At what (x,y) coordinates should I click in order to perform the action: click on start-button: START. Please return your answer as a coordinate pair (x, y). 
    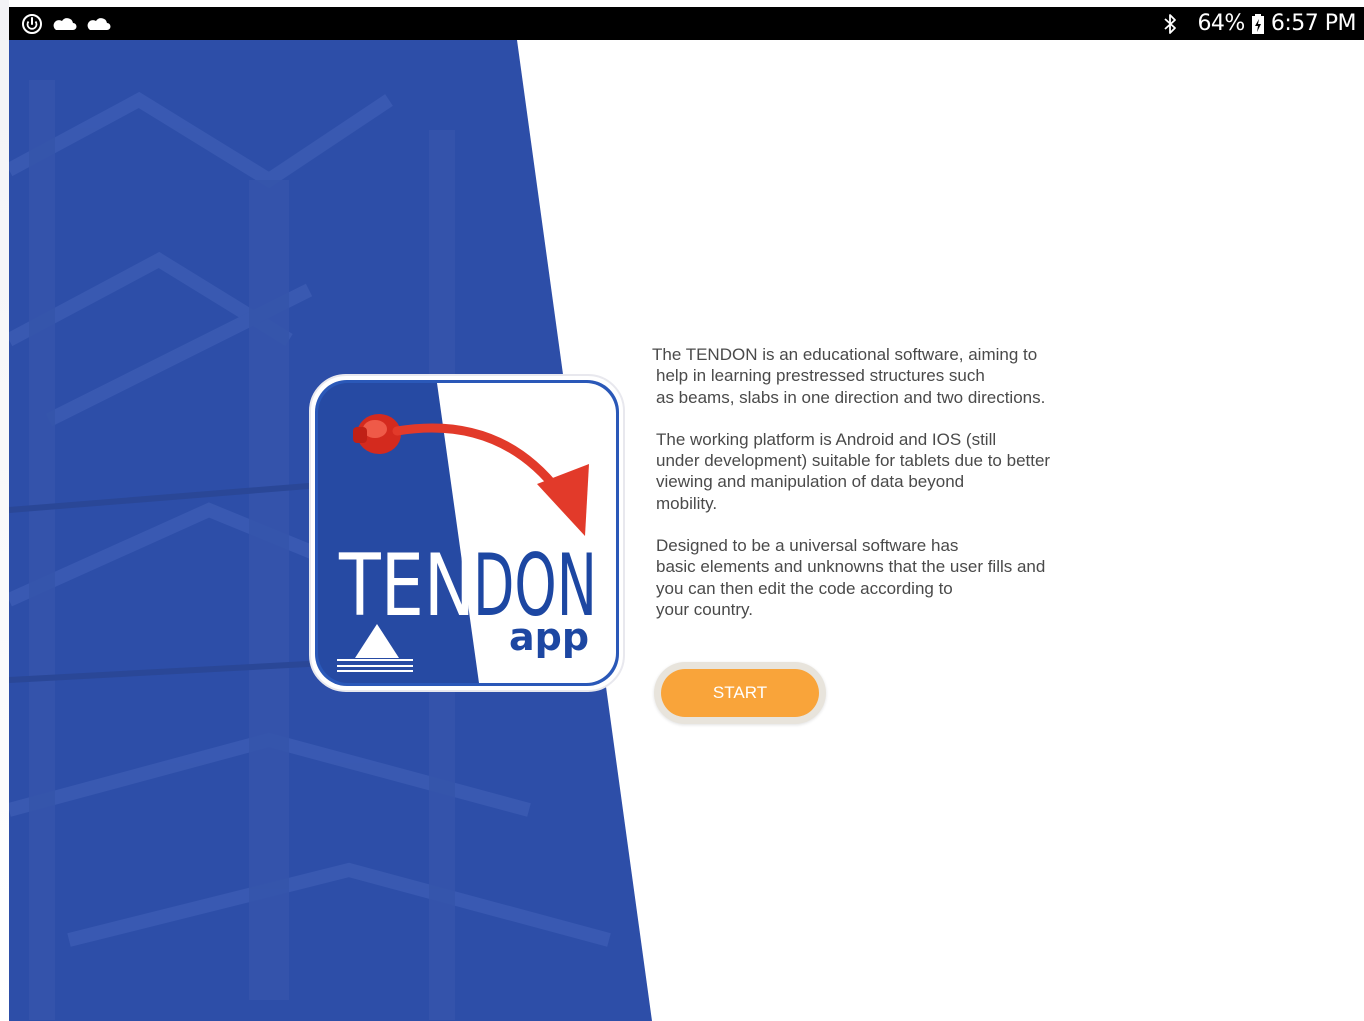
    Looking at the image, I should click on (740, 693).